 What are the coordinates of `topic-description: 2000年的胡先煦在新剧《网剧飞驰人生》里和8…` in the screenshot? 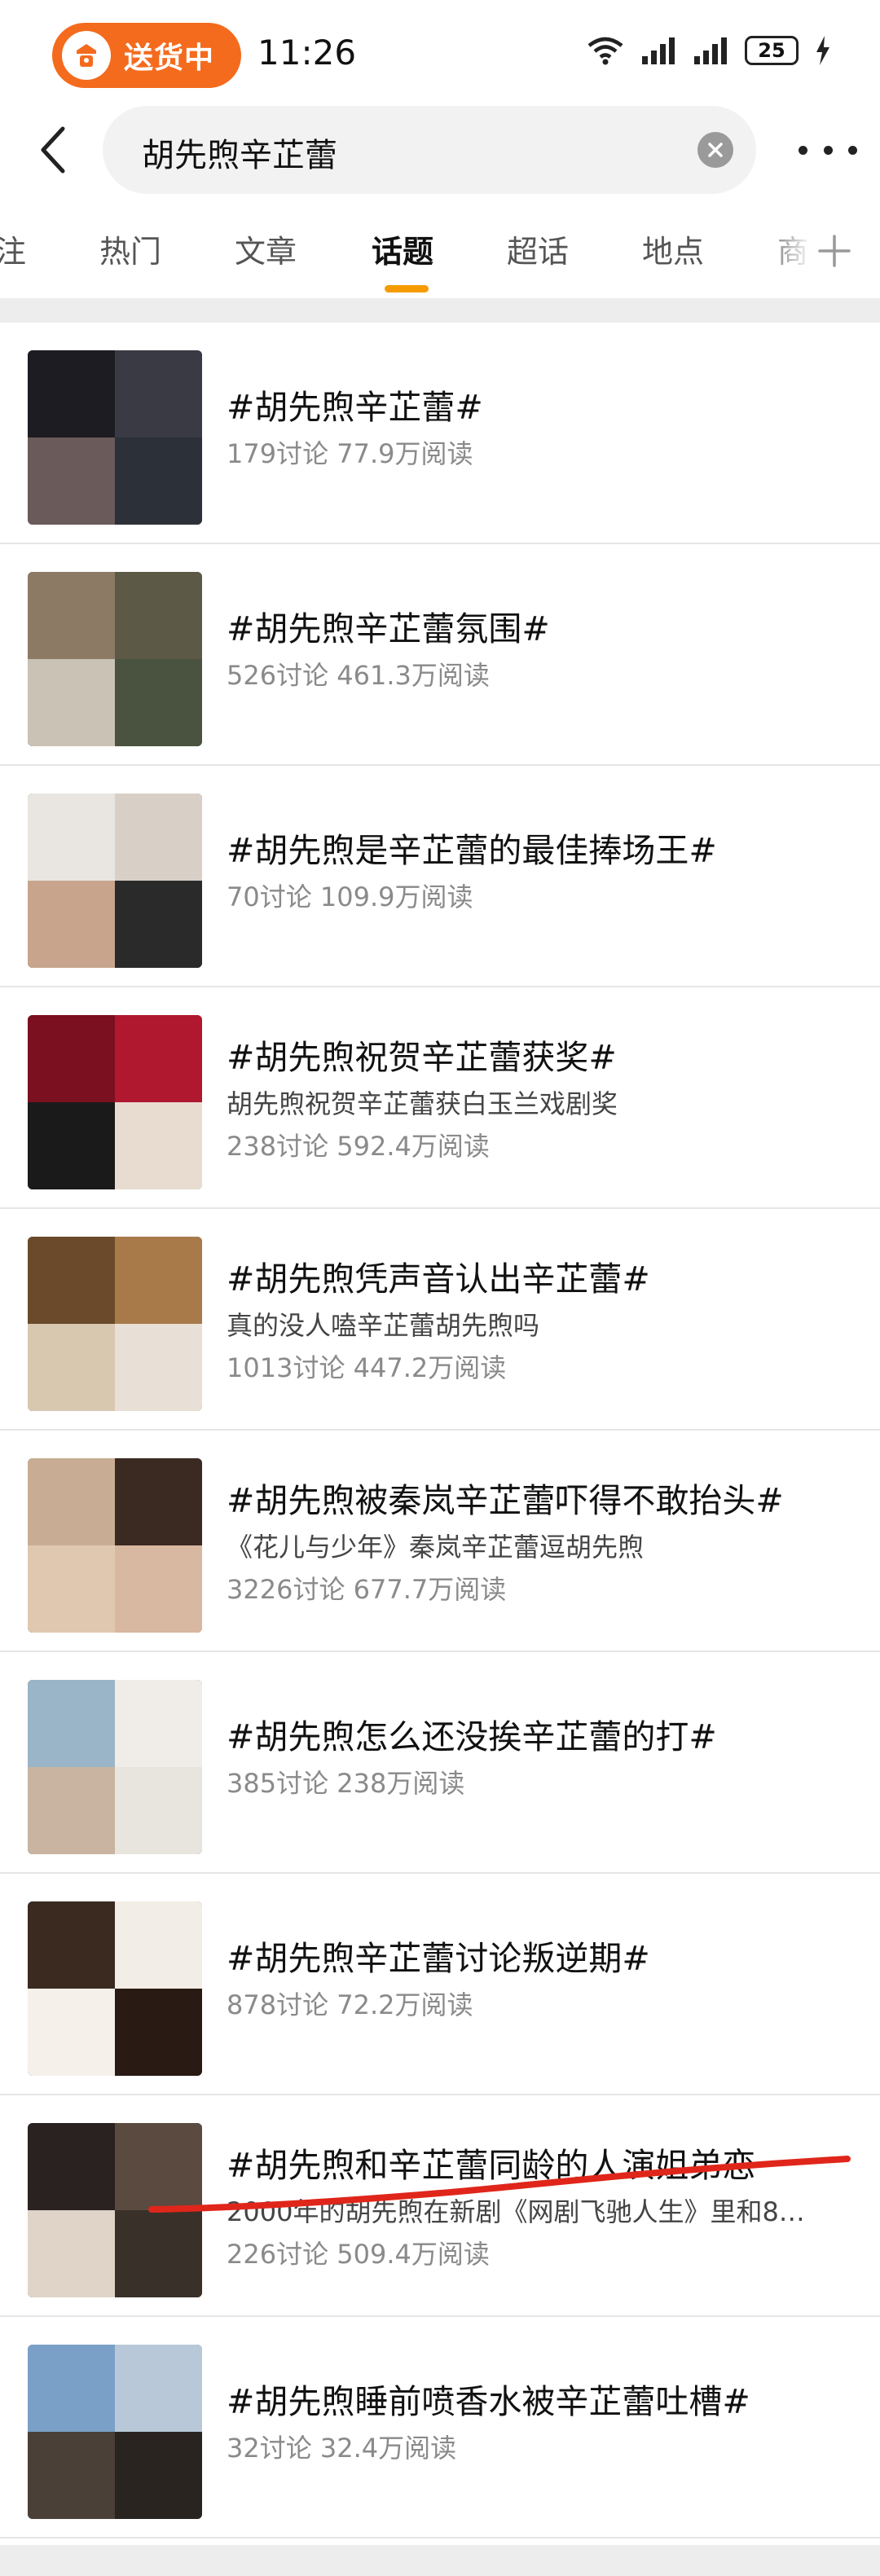 It's located at (516, 2211).